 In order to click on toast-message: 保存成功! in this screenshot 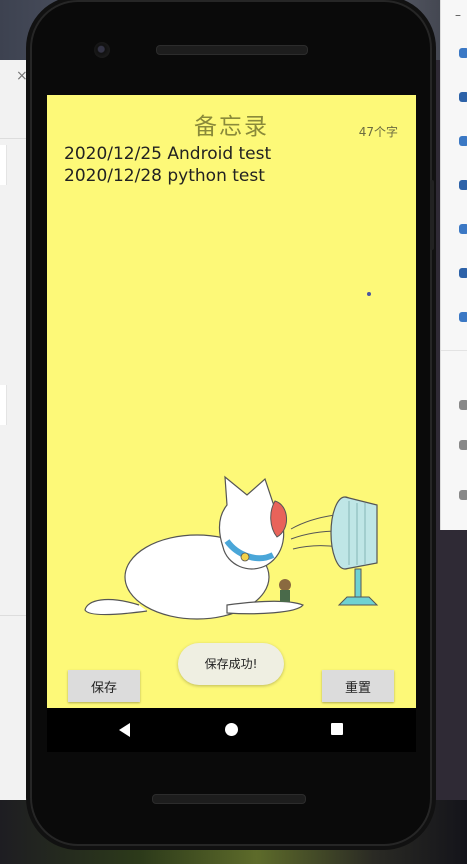, I will do `click(231, 664)`.